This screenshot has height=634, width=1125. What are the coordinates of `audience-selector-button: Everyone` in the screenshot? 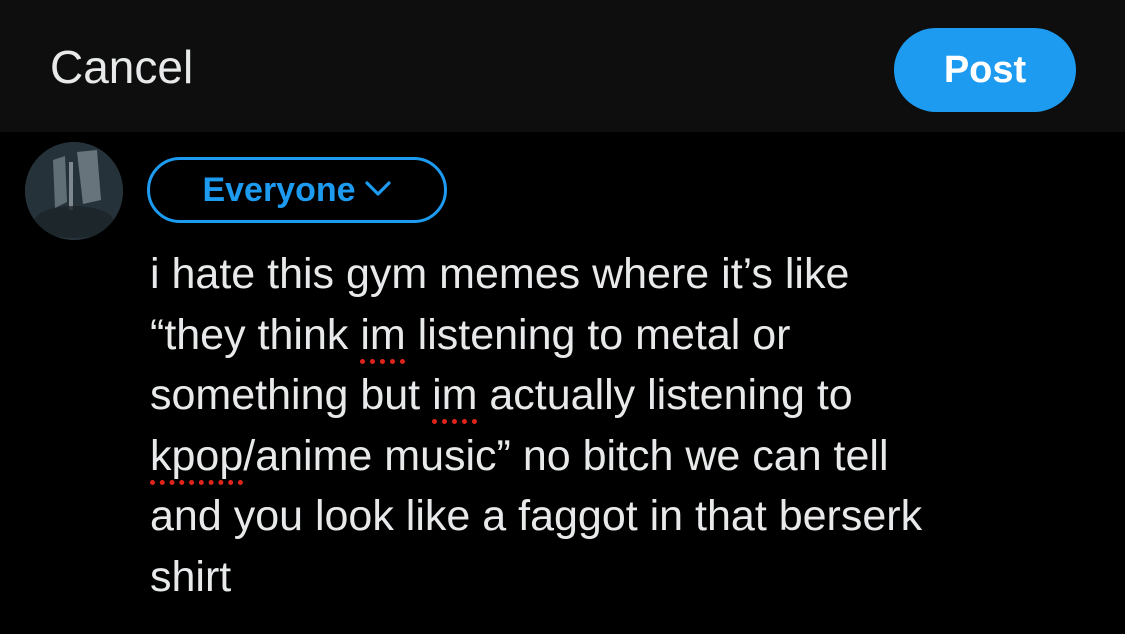 It's located at (297, 190).